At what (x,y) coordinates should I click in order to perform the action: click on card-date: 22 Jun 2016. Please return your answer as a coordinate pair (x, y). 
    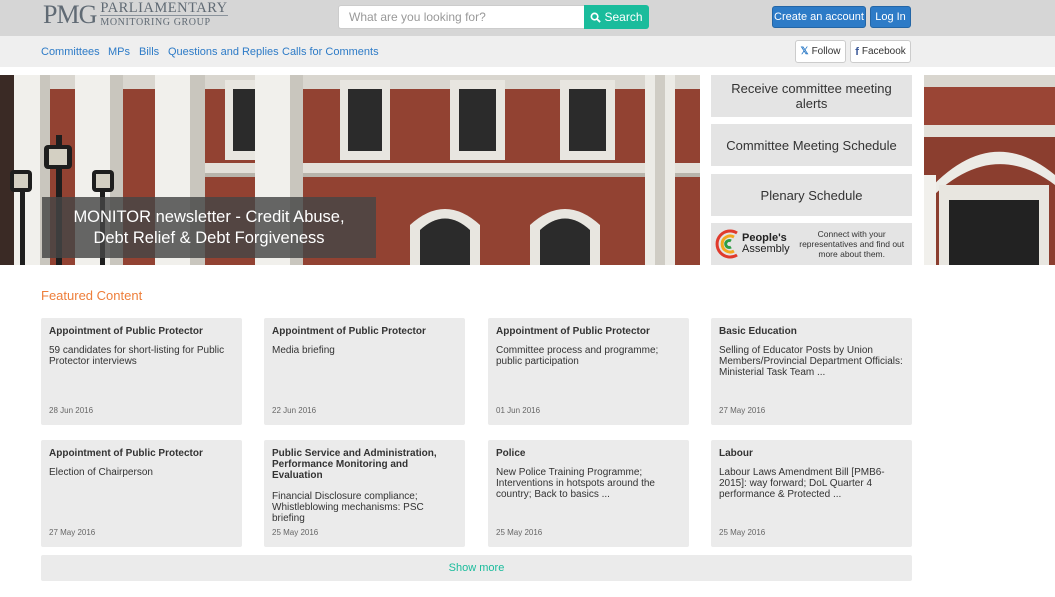
    Looking at the image, I should click on (294, 410).